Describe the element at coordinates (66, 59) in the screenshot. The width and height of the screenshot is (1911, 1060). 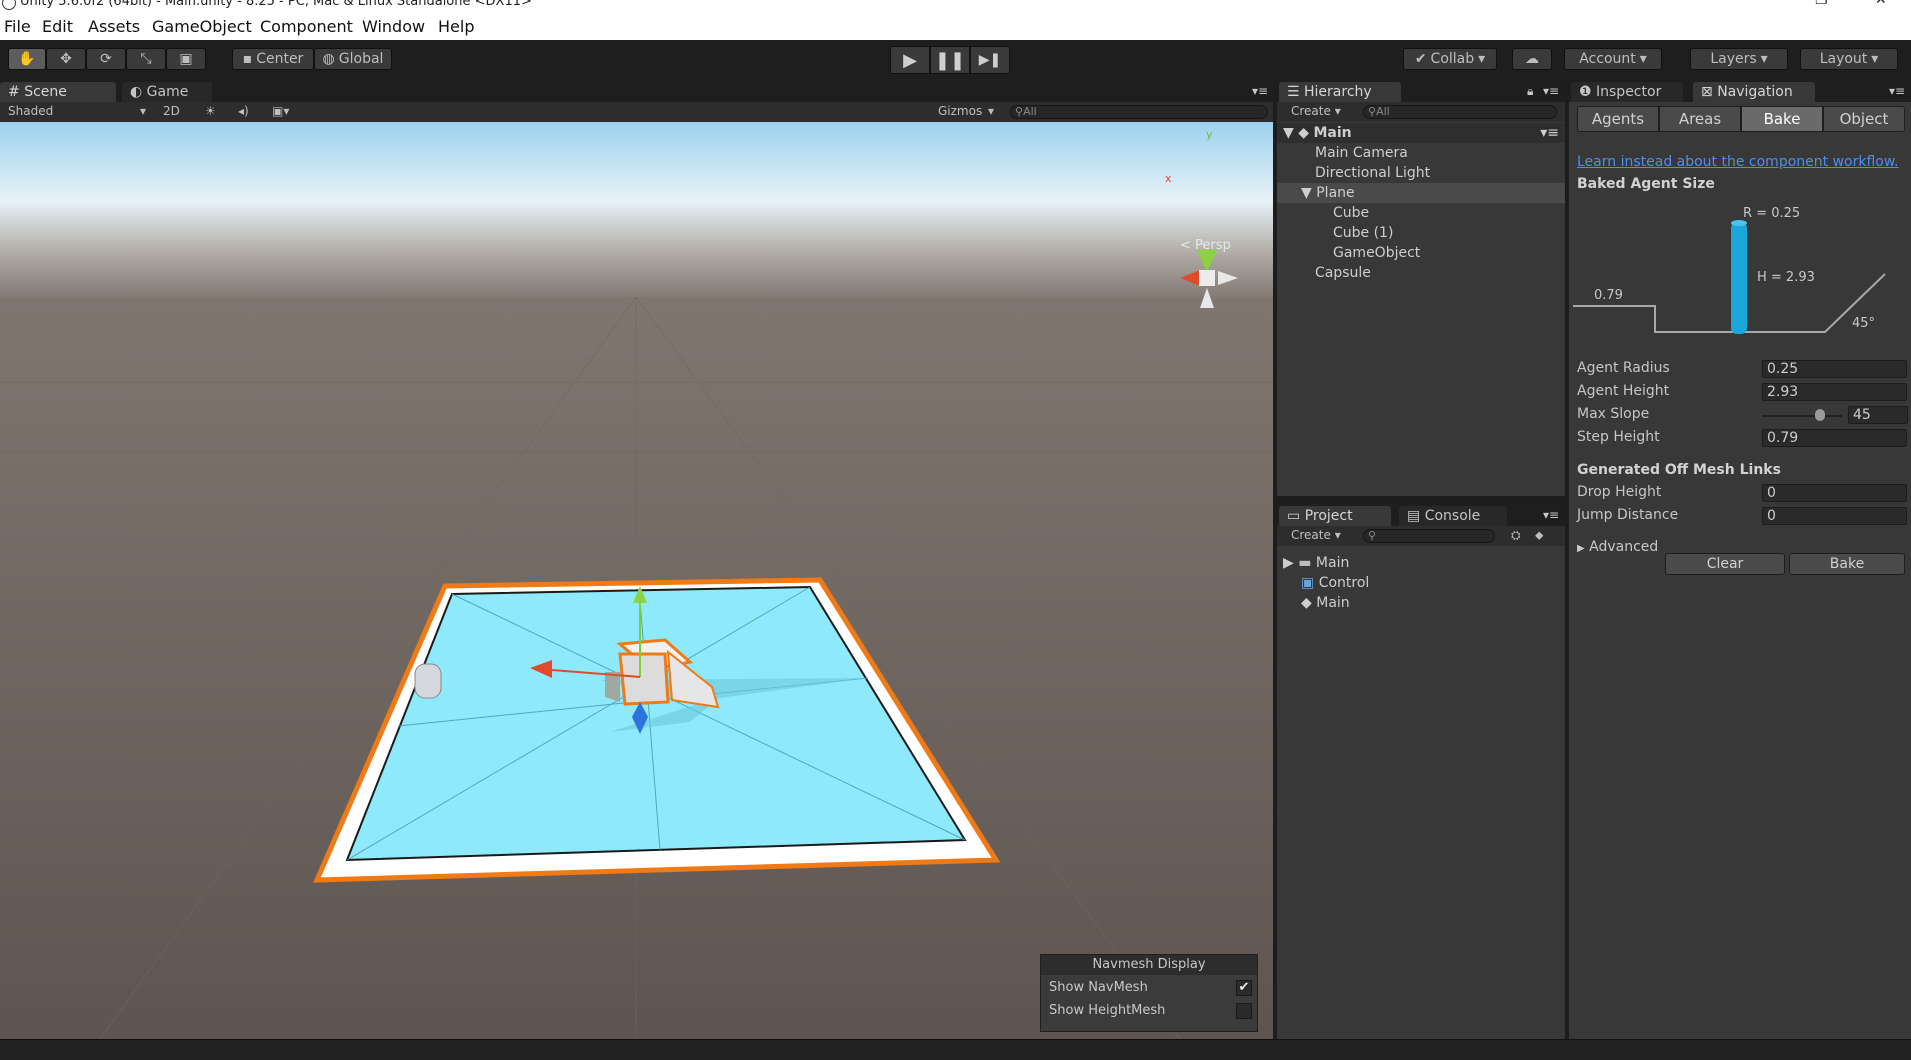
I see `move-tool-button: ✥` at that location.